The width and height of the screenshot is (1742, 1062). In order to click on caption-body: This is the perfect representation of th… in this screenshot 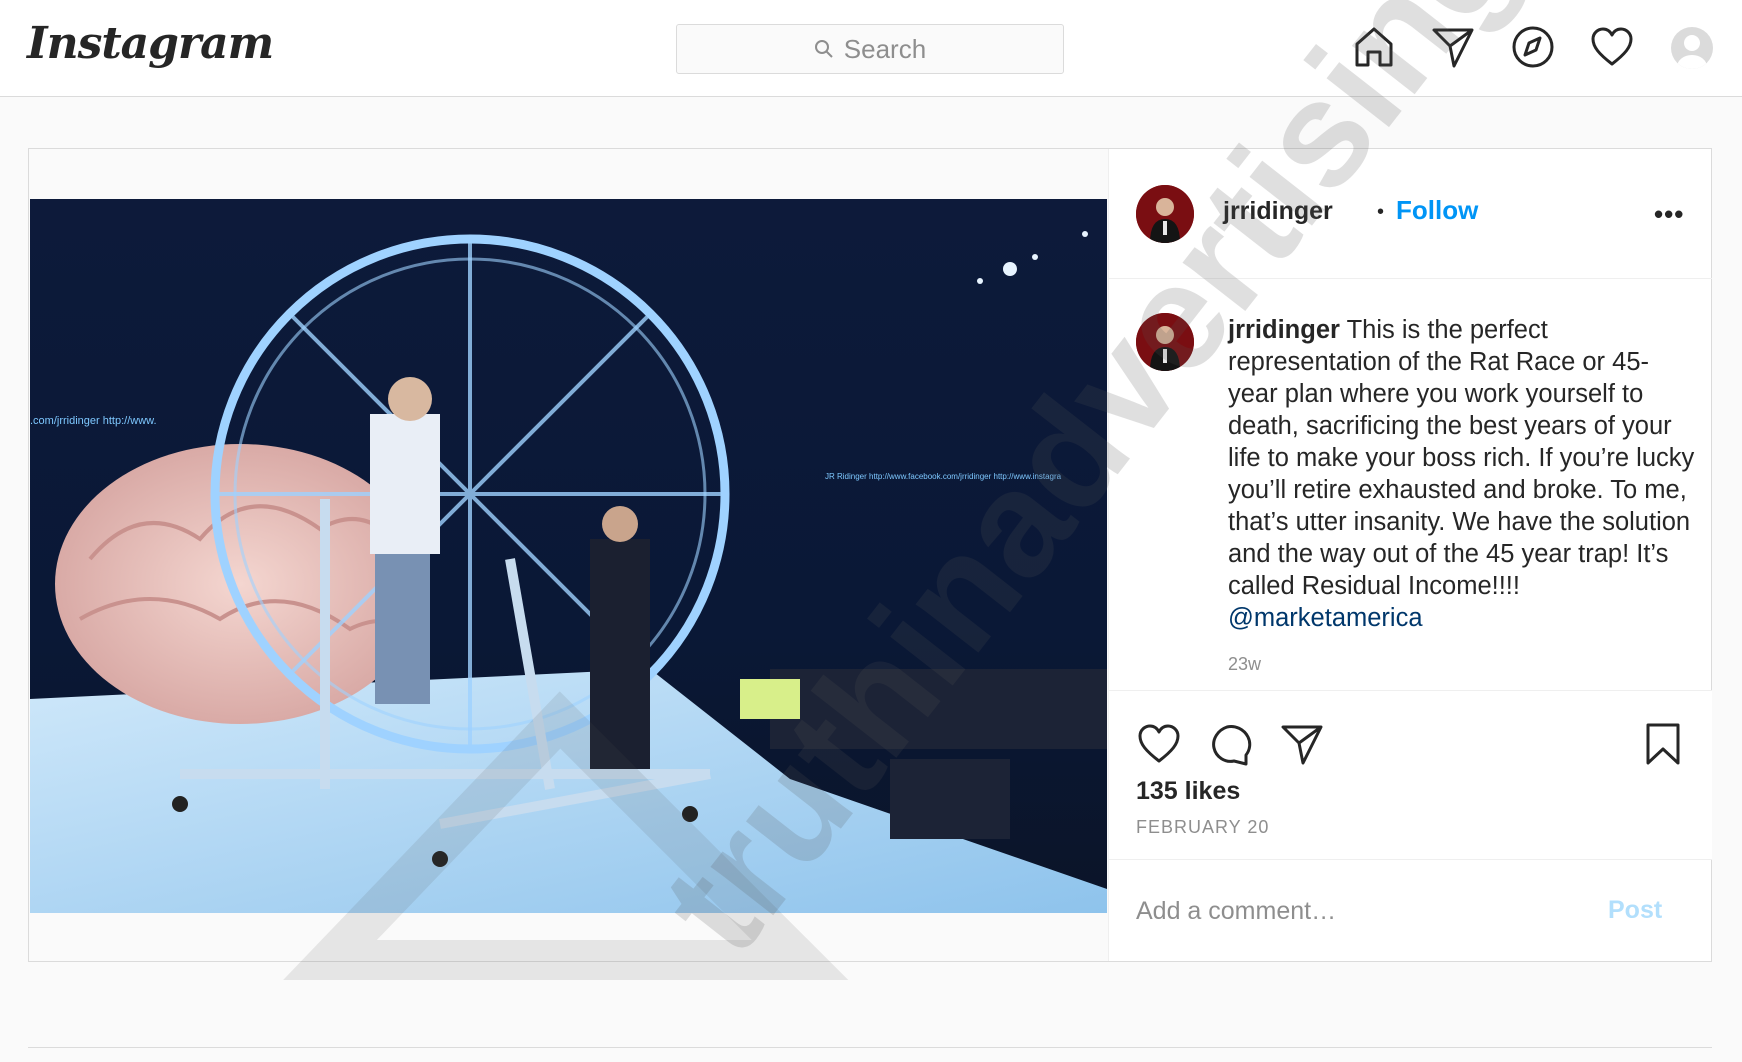, I will do `click(1461, 458)`.